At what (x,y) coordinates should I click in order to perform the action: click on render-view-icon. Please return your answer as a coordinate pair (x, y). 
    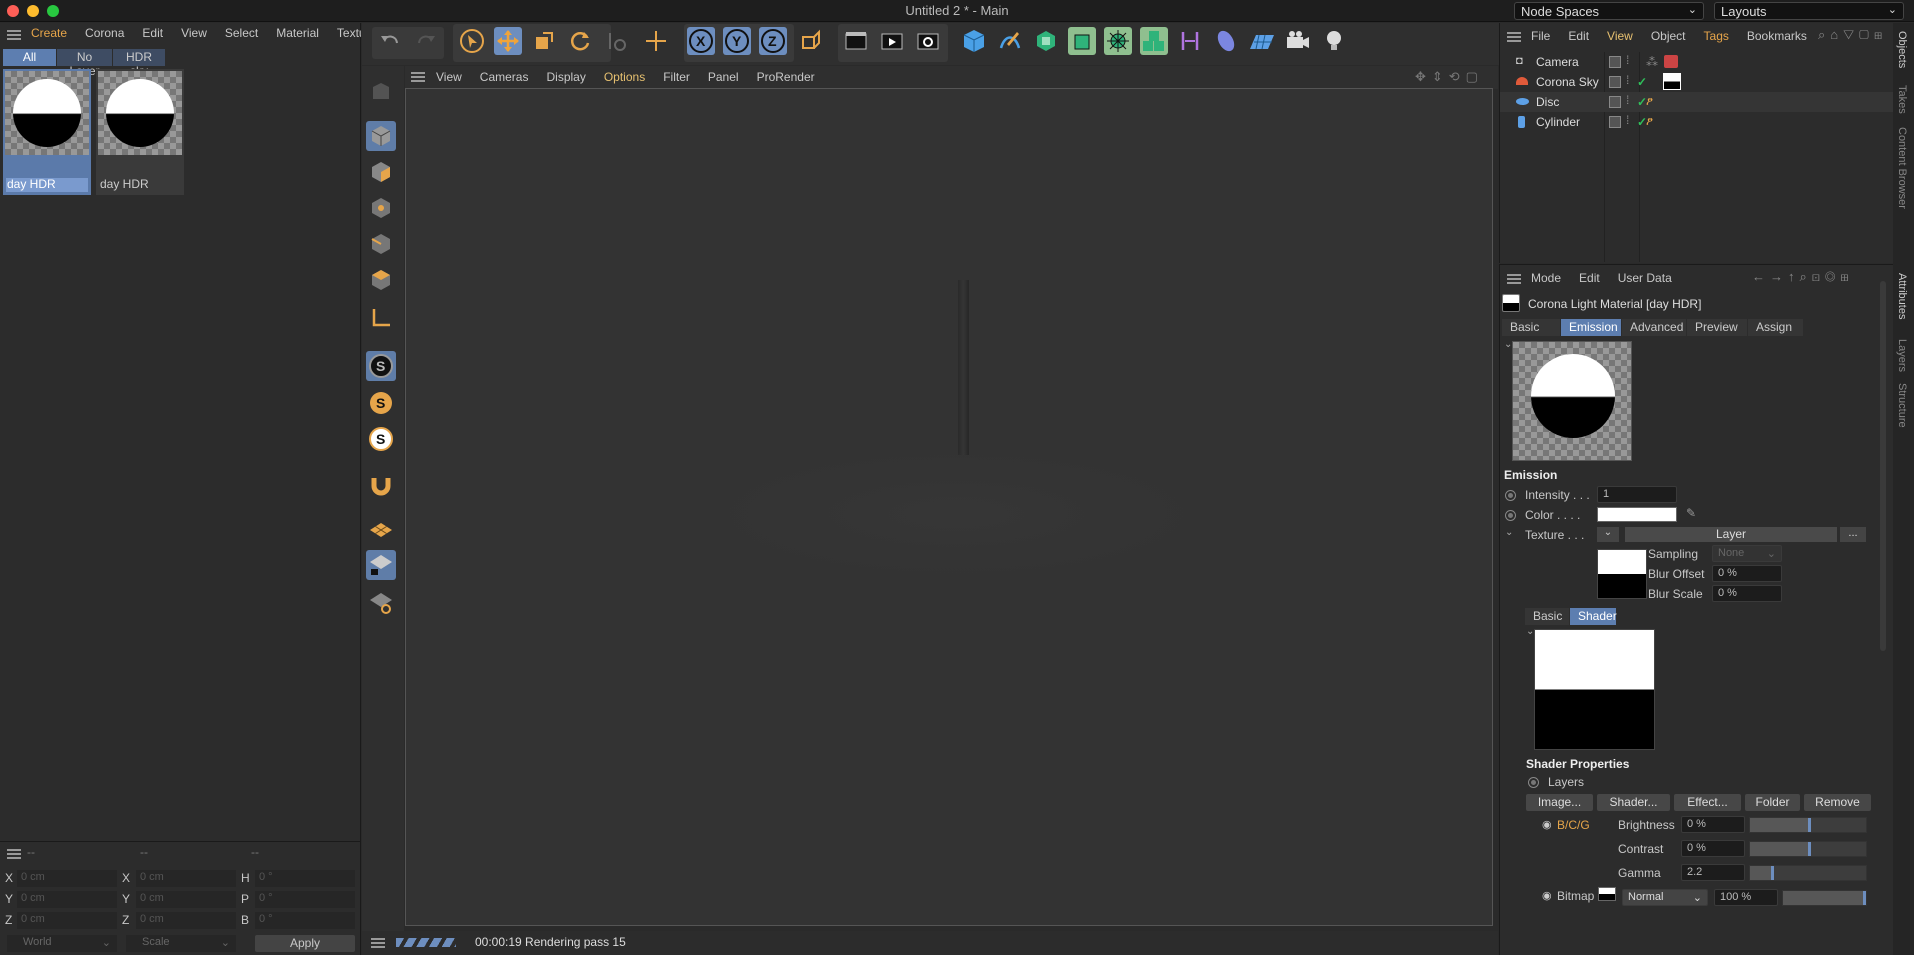
    Looking at the image, I should click on (856, 41).